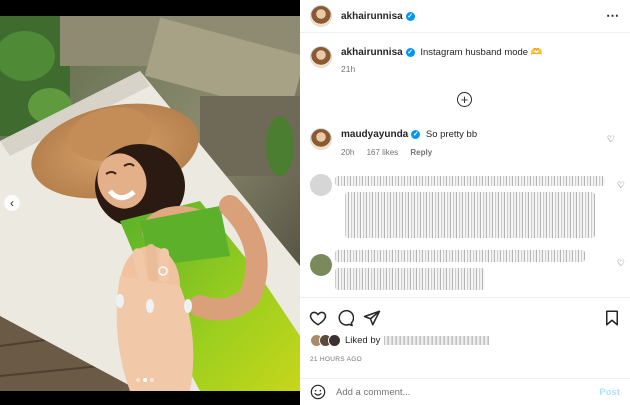 The width and height of the screenshot is (630, 405). I want to click on liked-by-label: Liked by, so click(363, 340).